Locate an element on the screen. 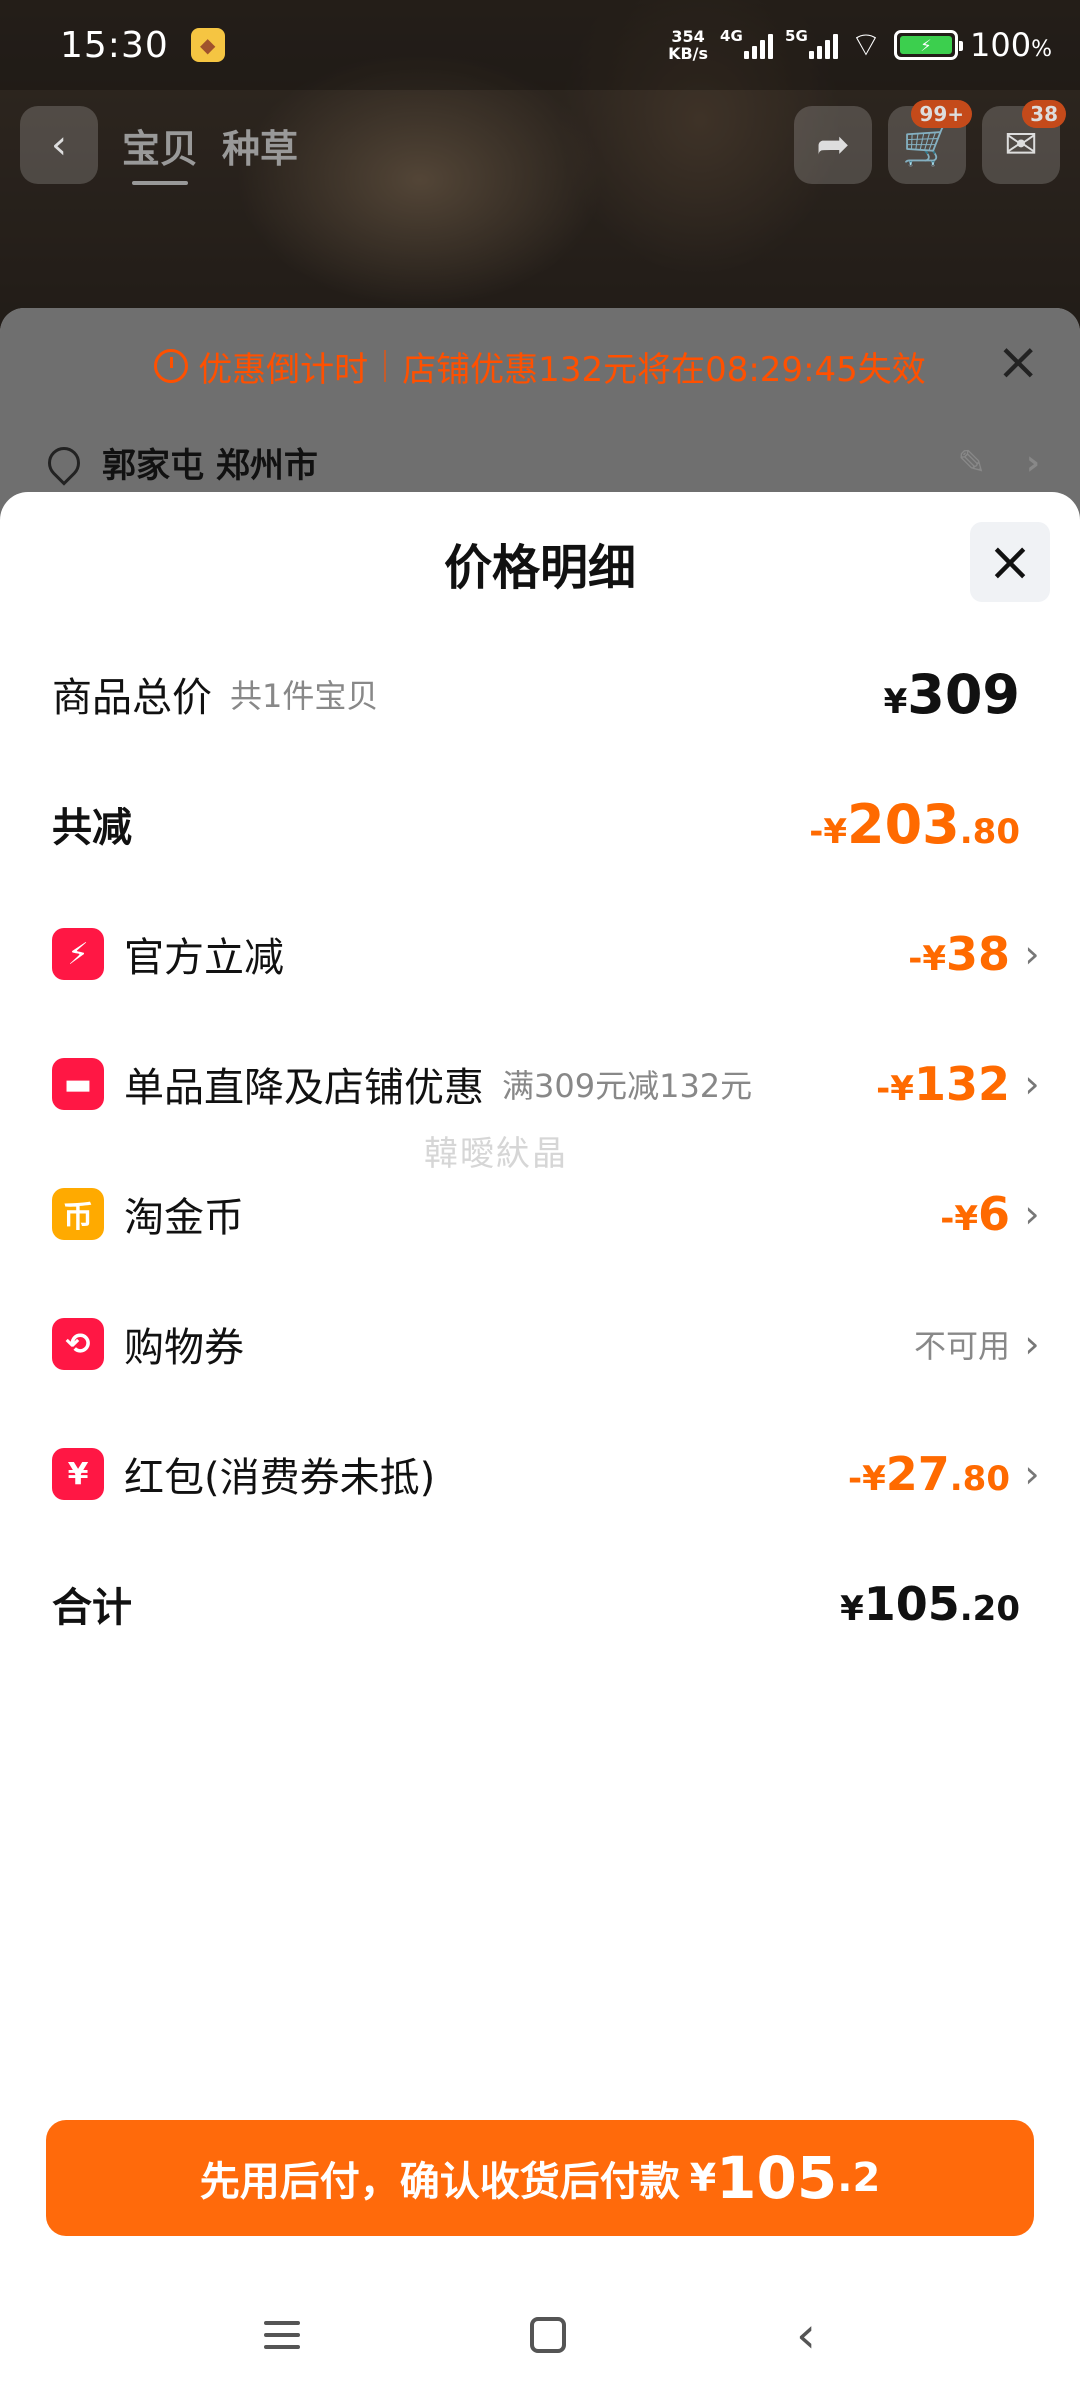  message-button: ✉ 38 is located at coordinates (1024, 142).